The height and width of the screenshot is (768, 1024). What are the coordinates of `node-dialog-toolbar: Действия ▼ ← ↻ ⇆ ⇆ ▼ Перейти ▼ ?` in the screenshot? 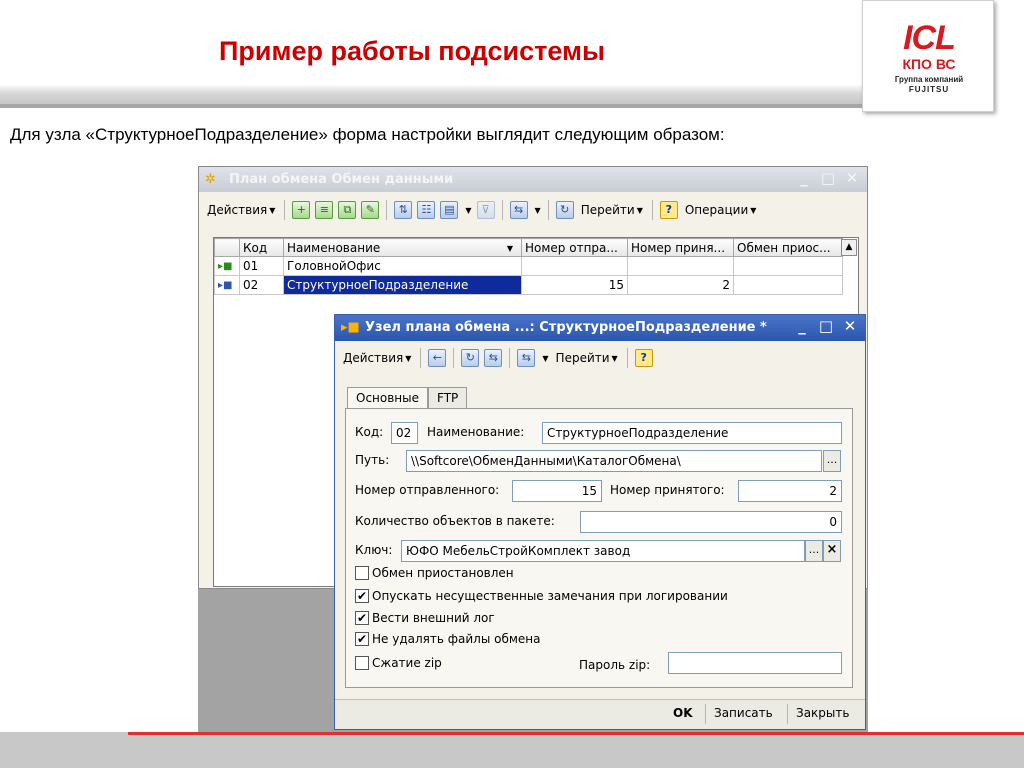 It's located at (600, 358).